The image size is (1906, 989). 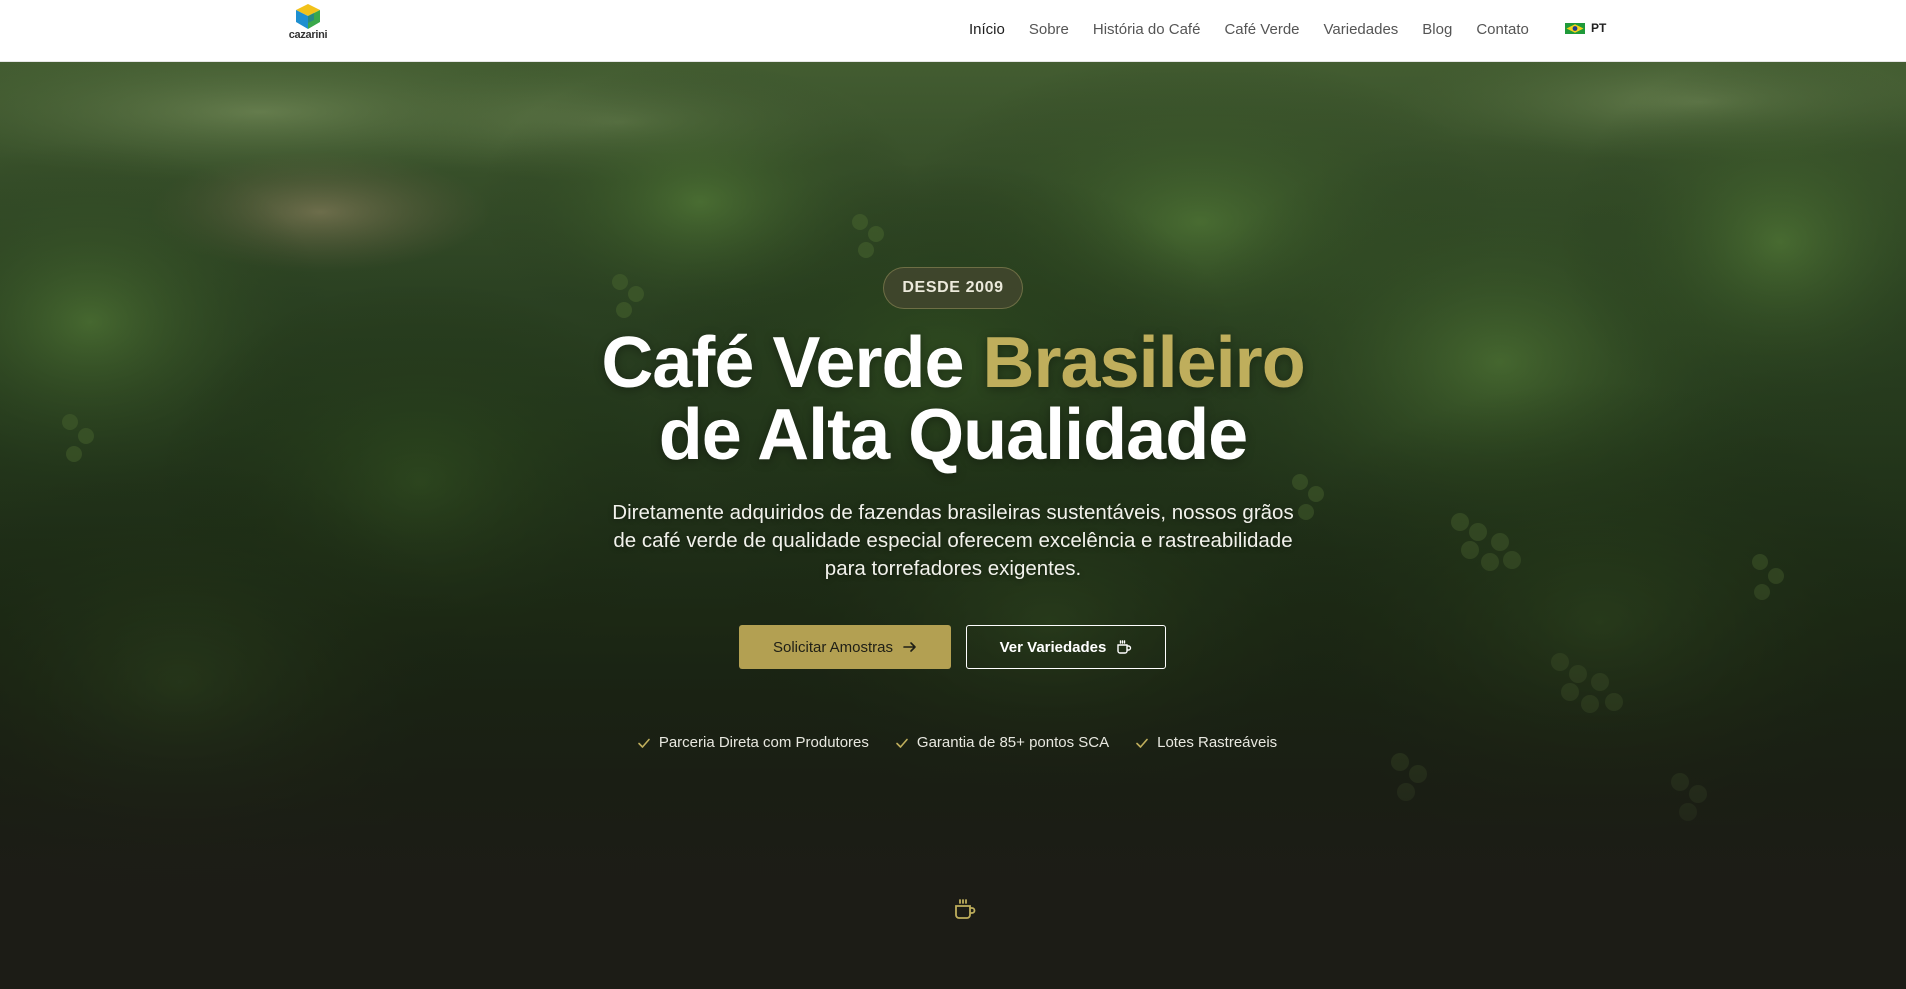 I want to click on language-label: PT, so click(x=1599, y=28).